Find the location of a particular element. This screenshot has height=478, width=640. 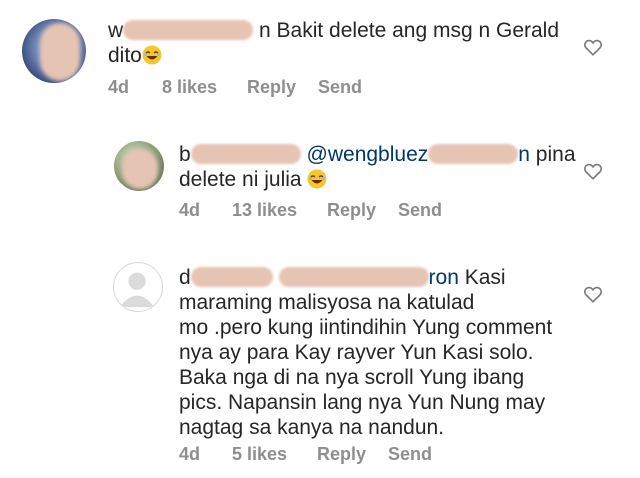

comment-meta: 4d 8 likes Reply Send is located at coordinates (308, 88).